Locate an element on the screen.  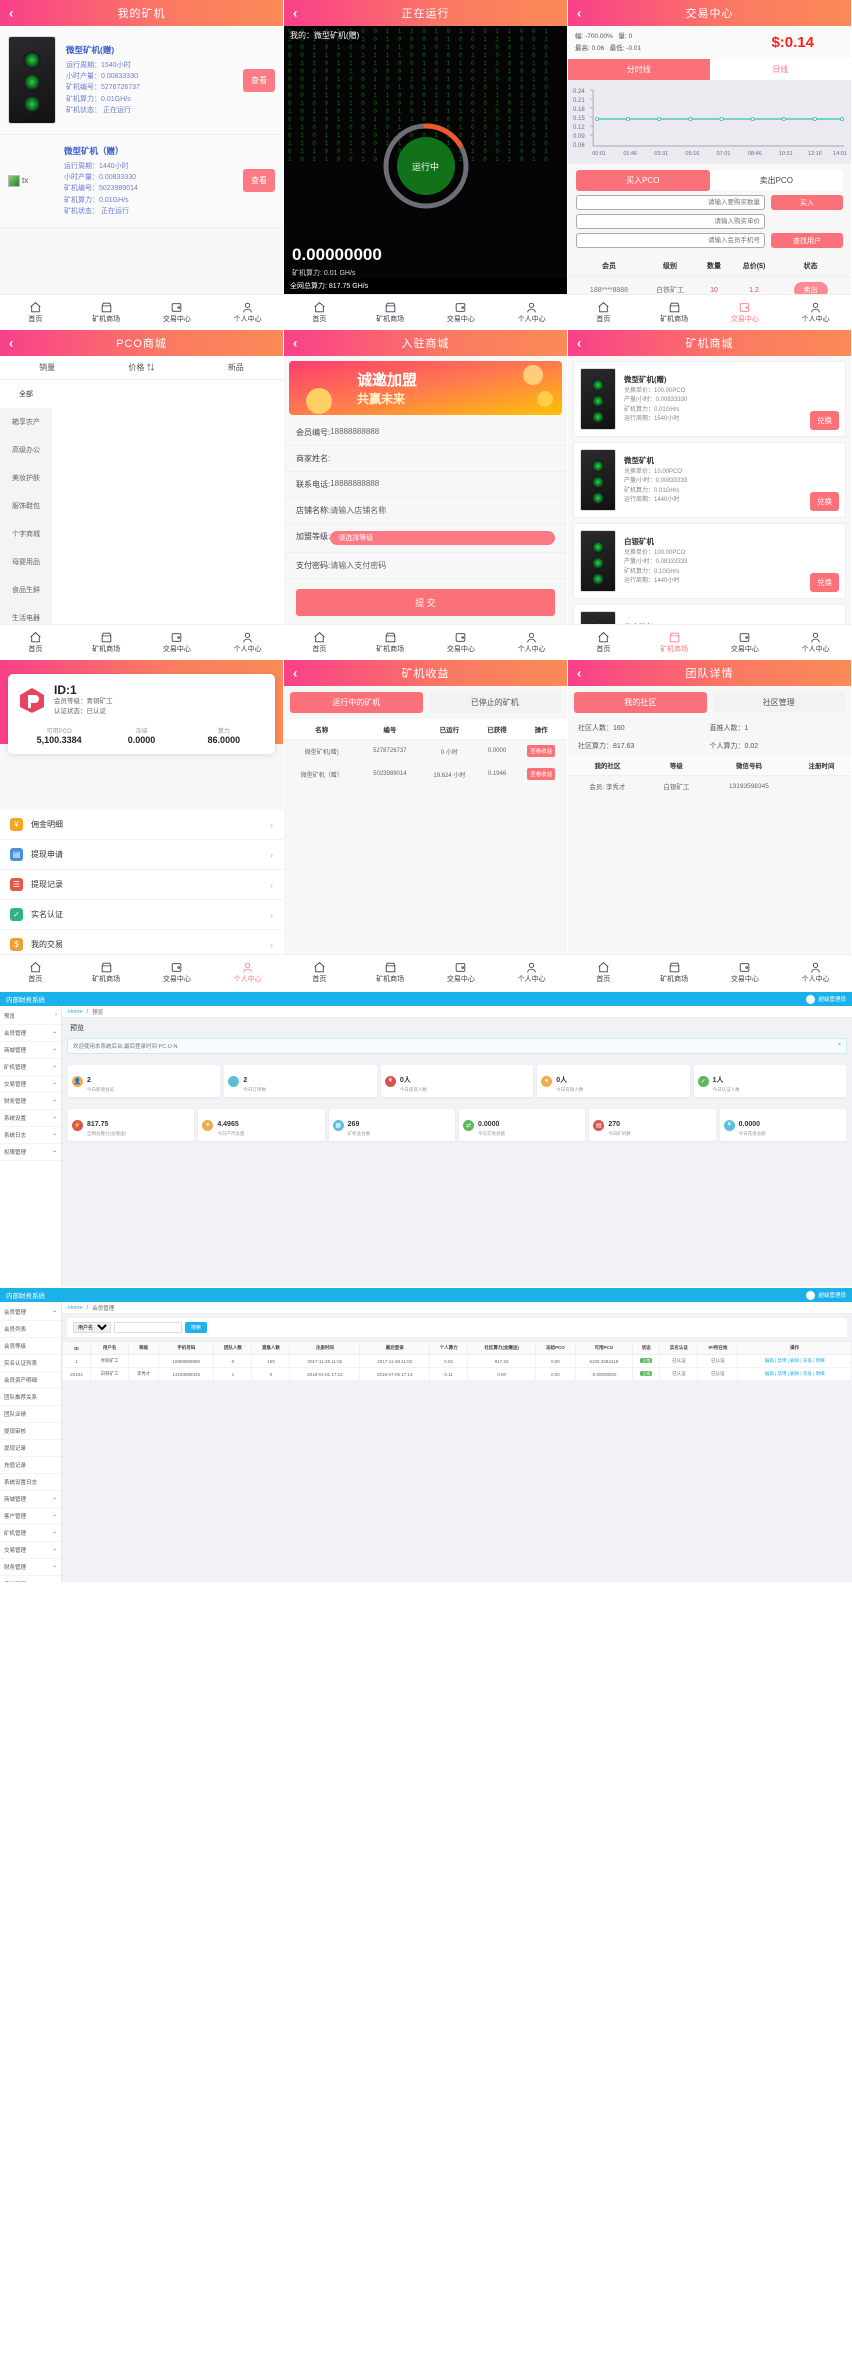
sidebar-item-permissions: 权限管理 ⌄ is located at coordinates (30, 1152).